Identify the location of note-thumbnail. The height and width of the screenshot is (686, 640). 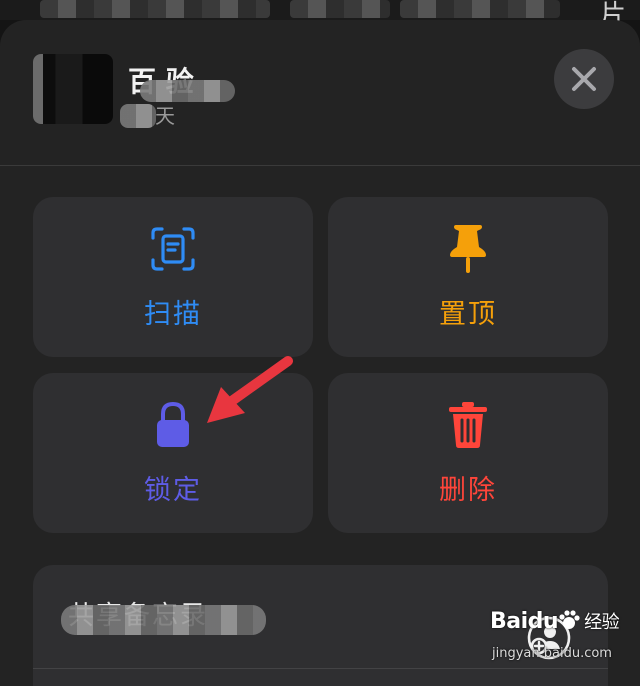
(73, 89).